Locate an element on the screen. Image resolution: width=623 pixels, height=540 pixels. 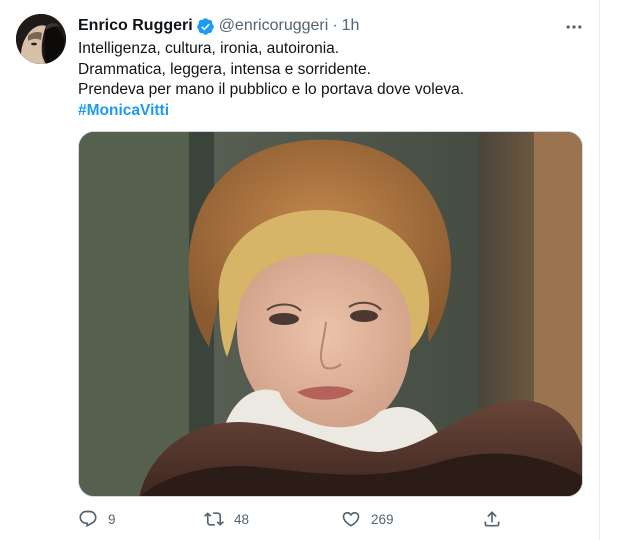
handle: @enricoruggeri is located at coordinates (274, 26).